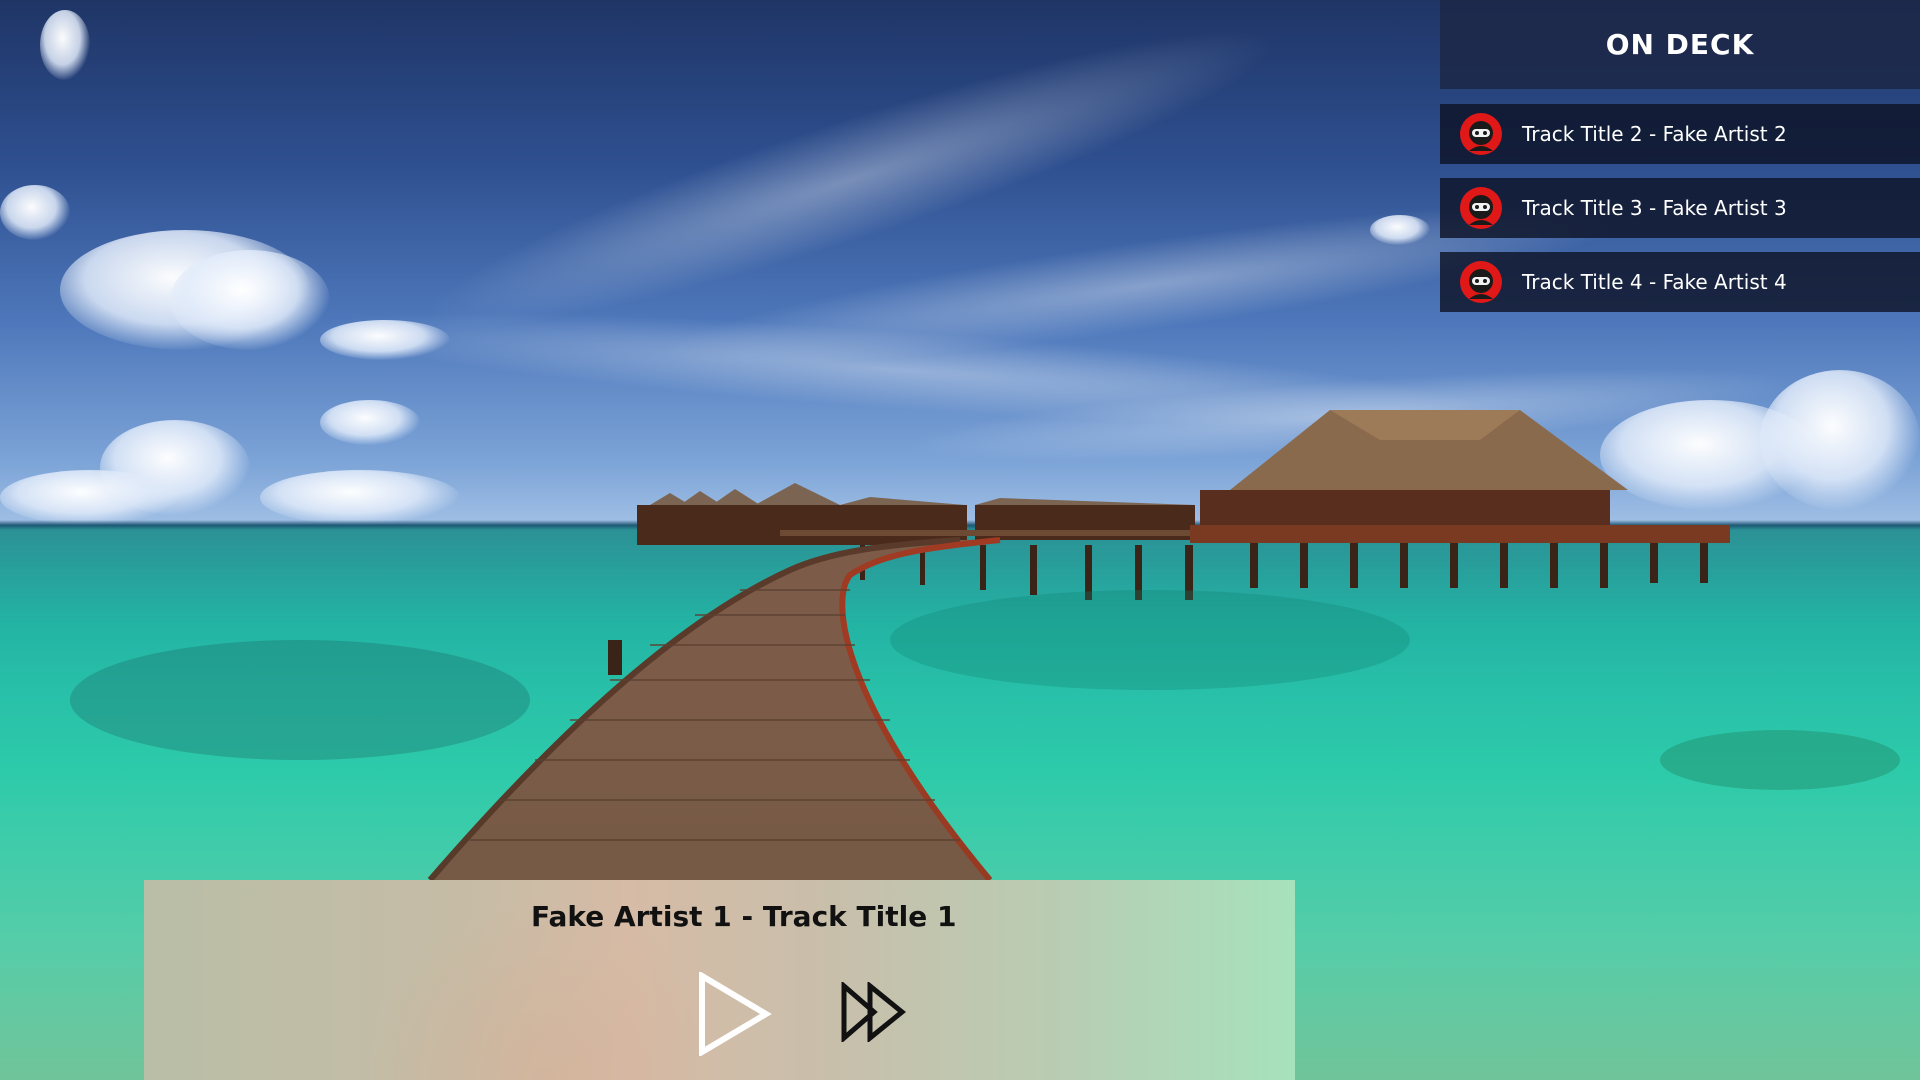  What do you see at coordinates (1654, 282) in the screenshot?
I see `deck-item-label: Track Title 4 - Fake Artist 4` at bounding box center [1654, 282].